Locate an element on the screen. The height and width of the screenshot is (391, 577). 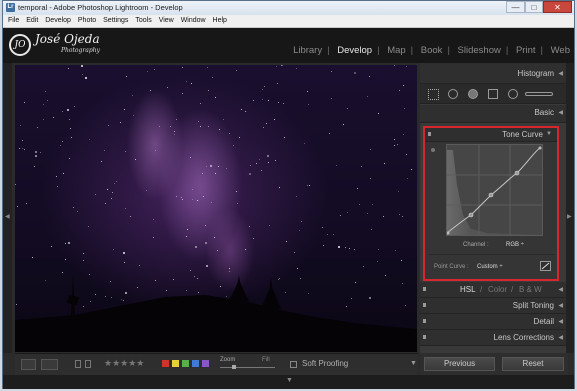
tone-curve-graph is located at coordinates (494, 190).